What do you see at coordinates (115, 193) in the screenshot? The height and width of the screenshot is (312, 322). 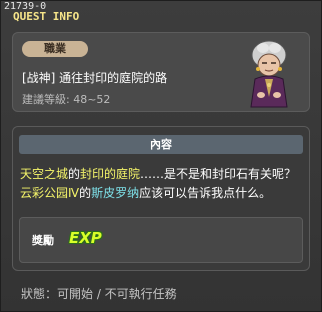 I see `desc-npc-name: 斯皮罗纳` at bounding box center [115, 193].